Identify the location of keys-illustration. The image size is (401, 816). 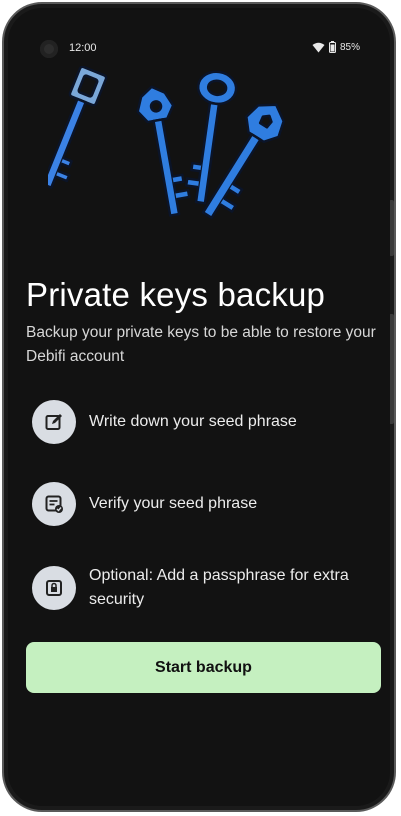
(166, 142).